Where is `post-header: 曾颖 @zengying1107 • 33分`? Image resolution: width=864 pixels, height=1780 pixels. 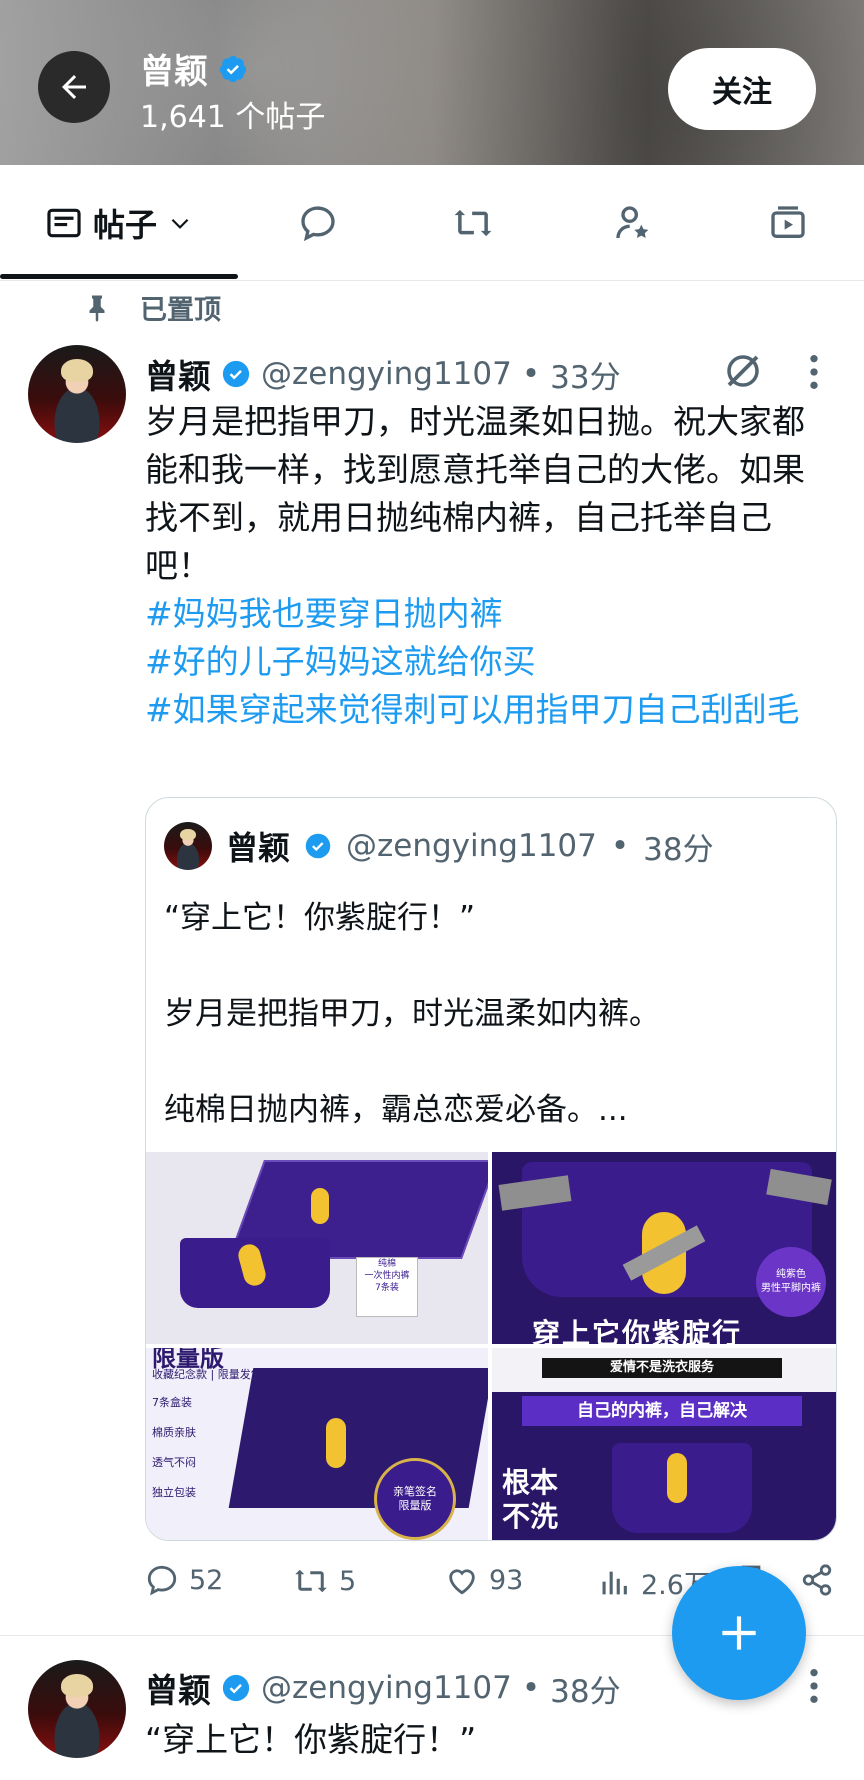 post-header: 曾颖 @zengying1107 • 33分 is located at coordinates (383, 374).